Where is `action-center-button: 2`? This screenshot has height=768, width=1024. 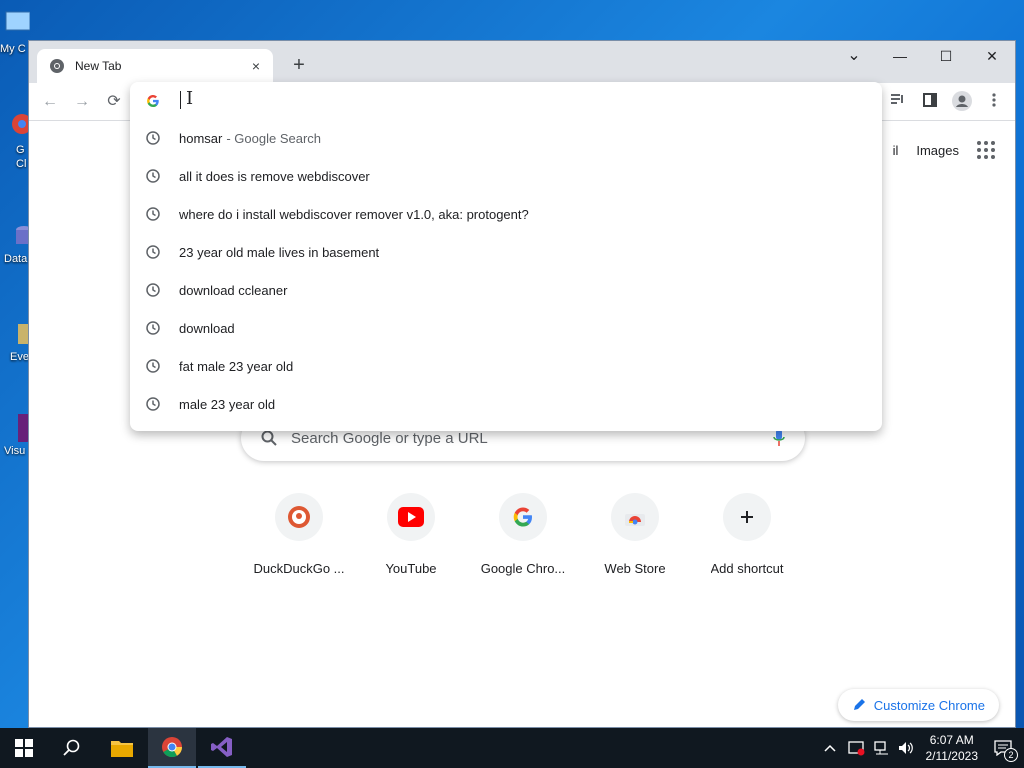 action-center-button: 2 is located at coordinates (1003, 748).